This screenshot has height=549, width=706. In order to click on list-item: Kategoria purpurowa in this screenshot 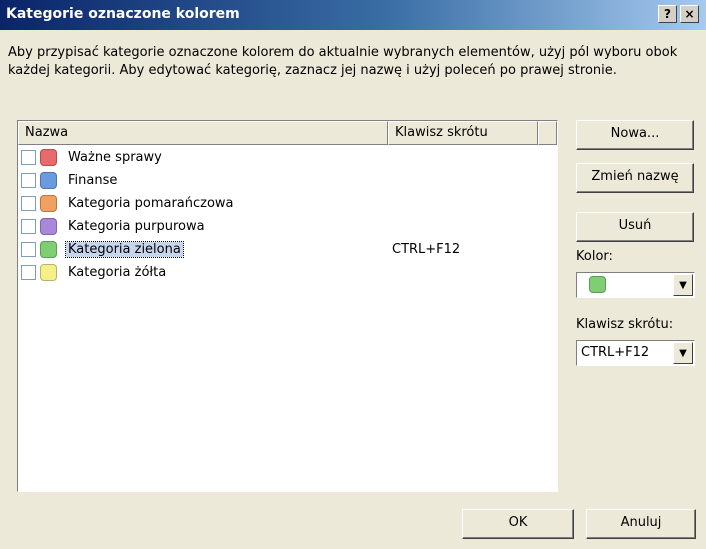, I will do `click(287, 227)`.